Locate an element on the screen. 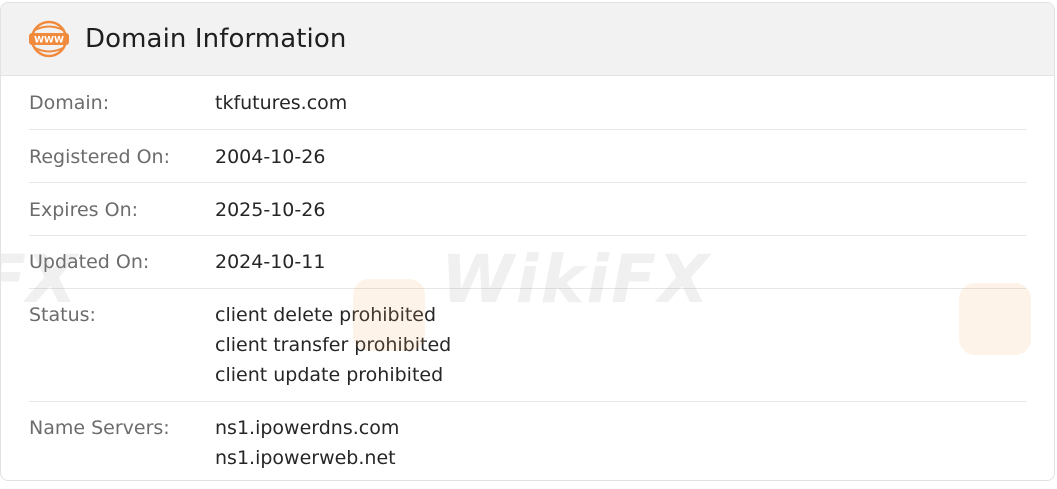  name-server-value: ns1.ipowerweb.net is located at coordinates (305, 458).